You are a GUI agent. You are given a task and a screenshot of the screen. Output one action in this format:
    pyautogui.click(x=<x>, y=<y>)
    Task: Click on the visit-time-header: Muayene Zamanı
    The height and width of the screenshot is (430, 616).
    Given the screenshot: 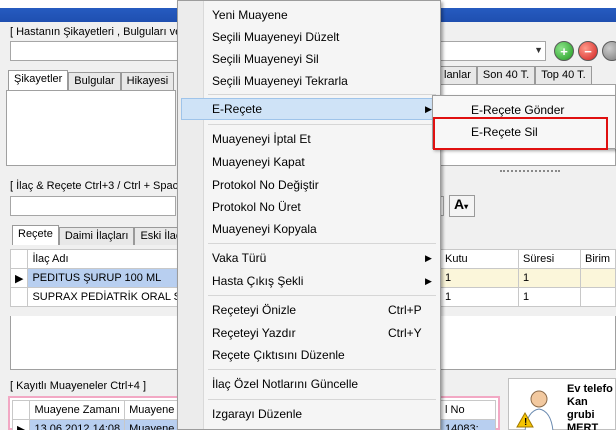 What is the action you would take?
    pyautogui.click(x=77, y=410)
    